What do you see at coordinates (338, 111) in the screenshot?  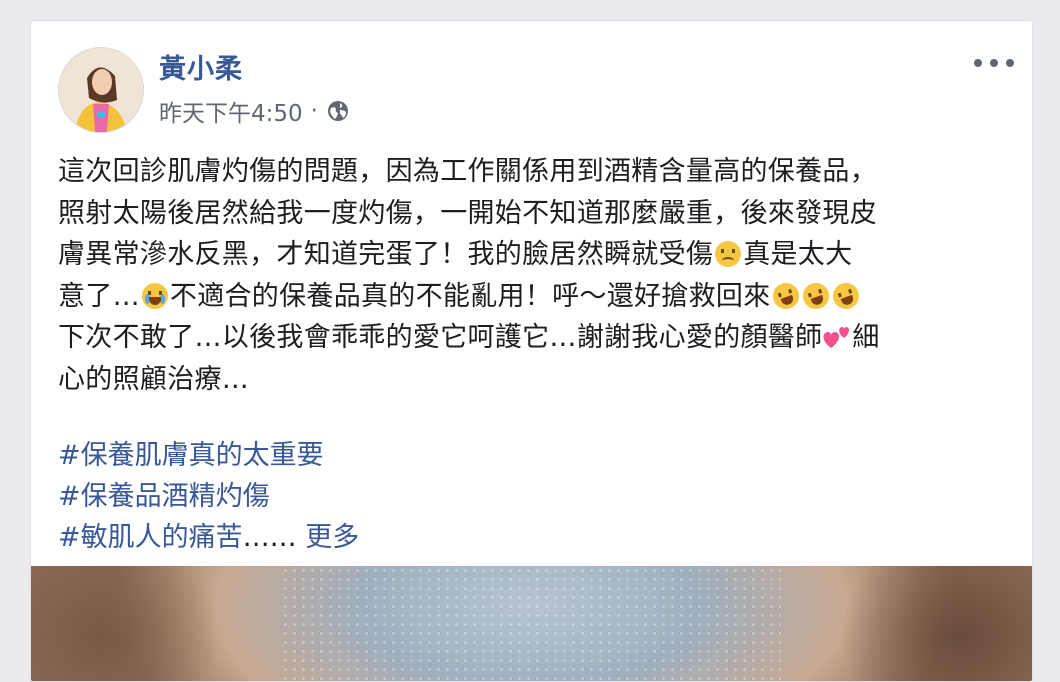 I see `globe-icon` at bounding box center [338, 111].